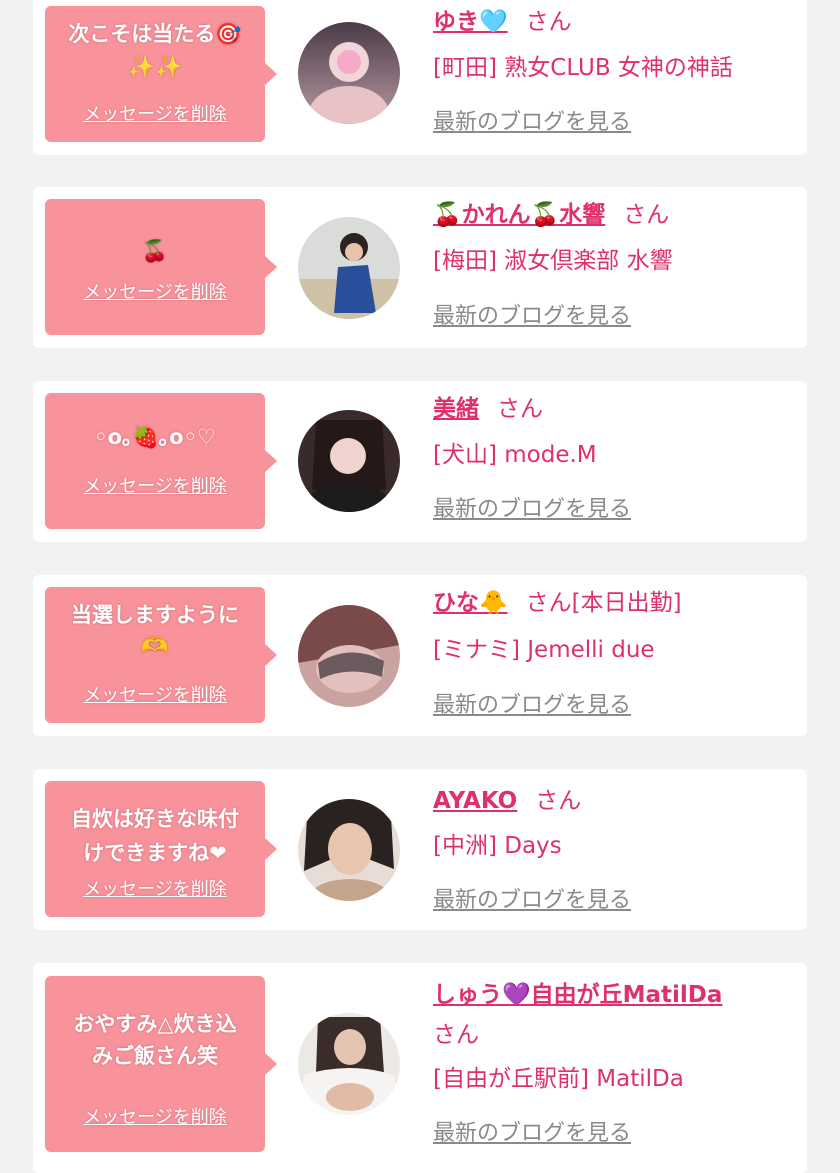 Image resolution: width=840 pixels, height=1173 pixels. I want to click on shop-label: [梅田] 淑女倶楽部 水響, so click(553, 261).